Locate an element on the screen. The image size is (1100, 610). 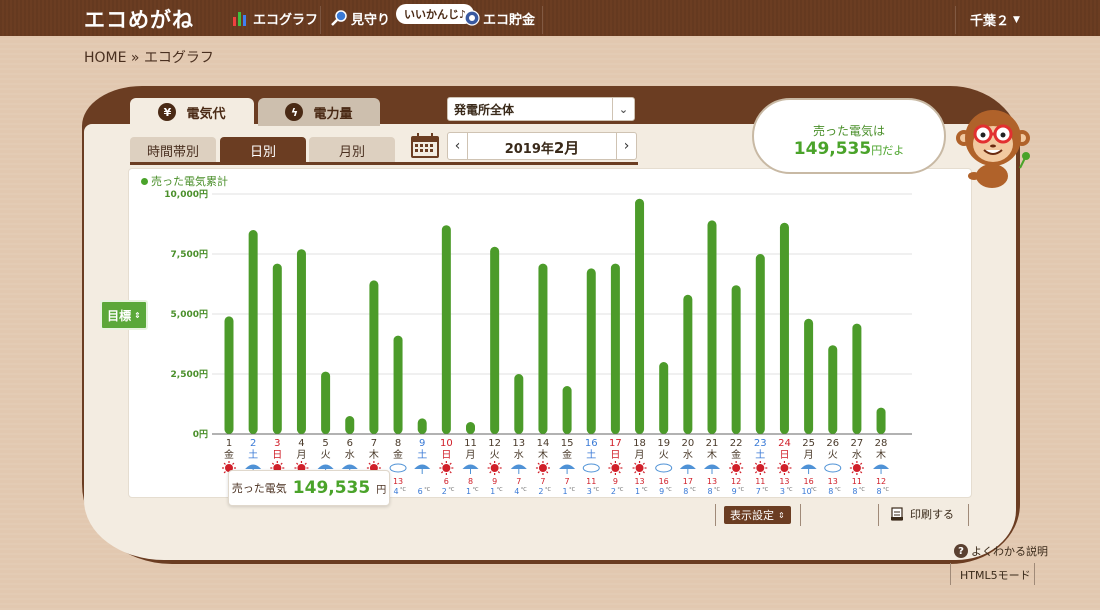
printer-icon is located at coordinates (897, 514).